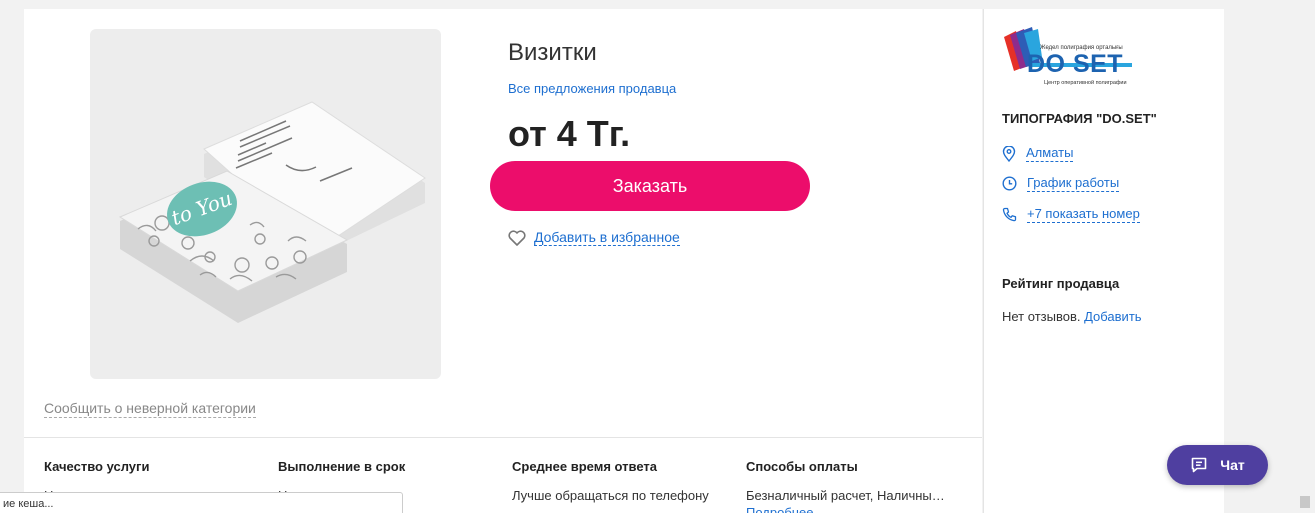 This screenshot has width=1315, height=513. I want to click on clock-icon, so click(1009, 183).